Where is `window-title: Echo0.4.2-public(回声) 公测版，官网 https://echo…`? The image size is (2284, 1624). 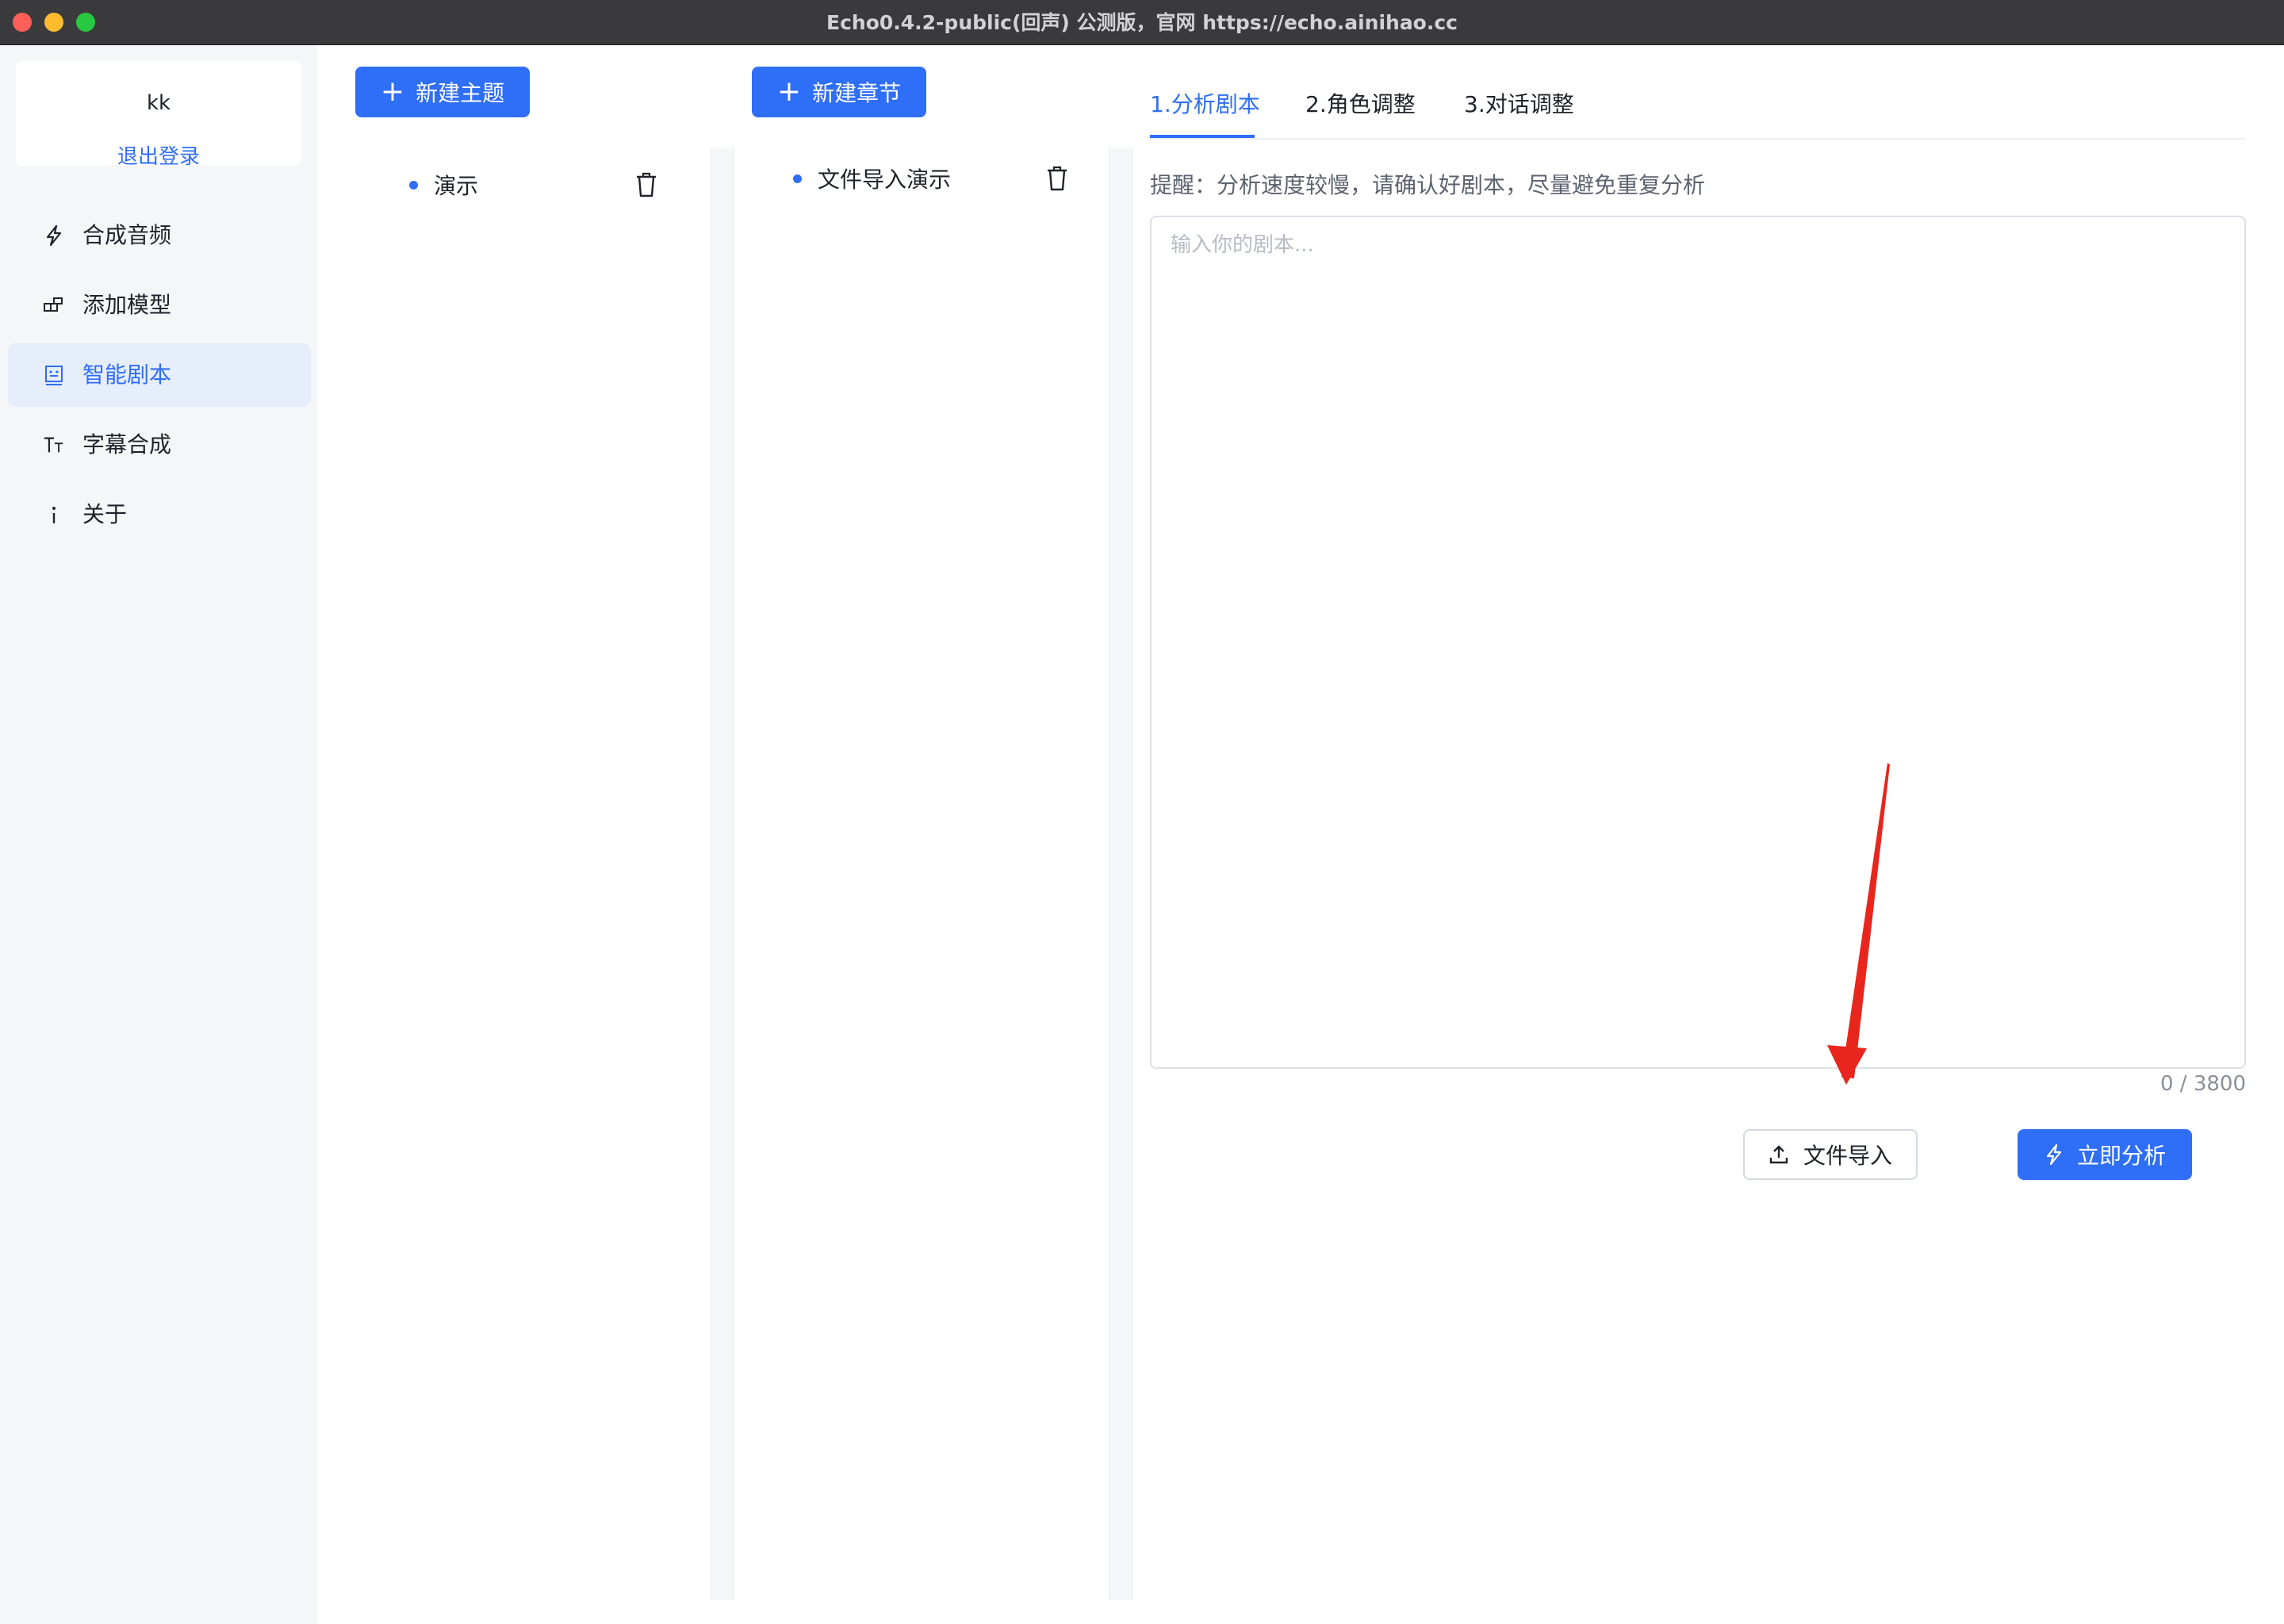
window-title: Echo0.4.2-public(回声) 公测版，官网 https://echo… is located at coordinates (1142, 22).